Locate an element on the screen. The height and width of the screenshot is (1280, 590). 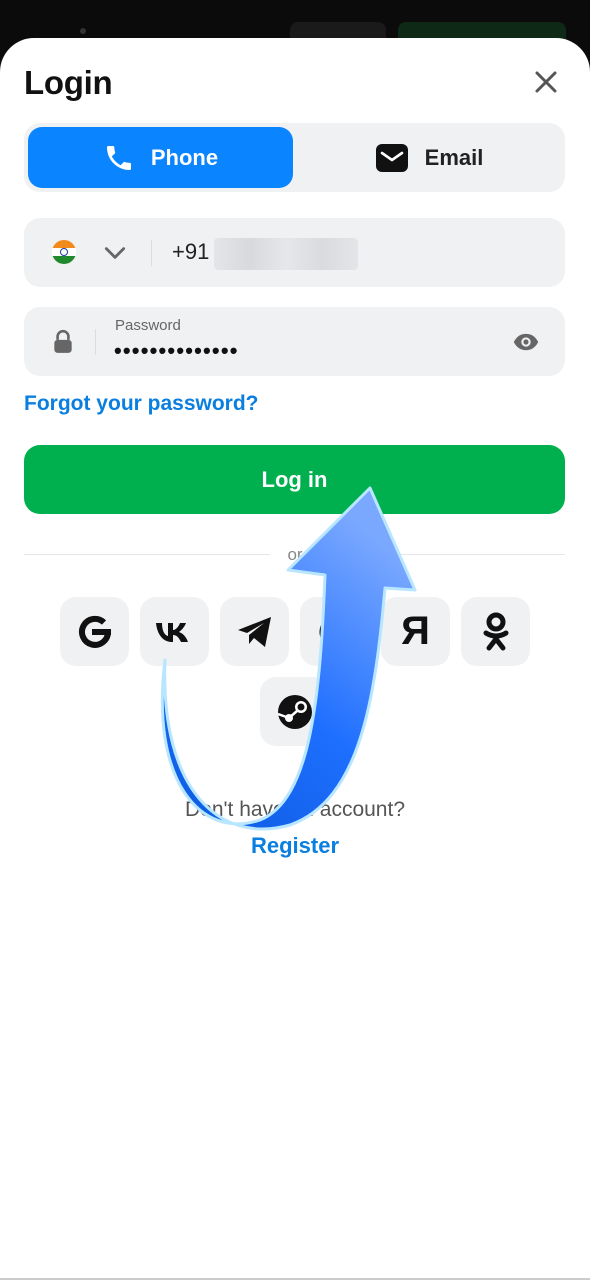
yandex-icon: Я is located at coordinates (415, 631).